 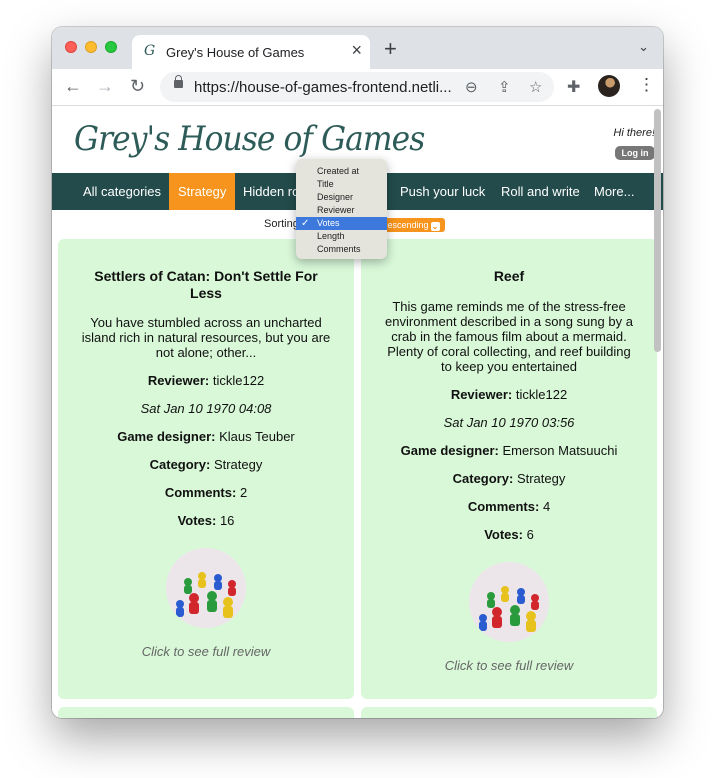 I want to click on star-icon: ☆, so click(x=535, y=87).